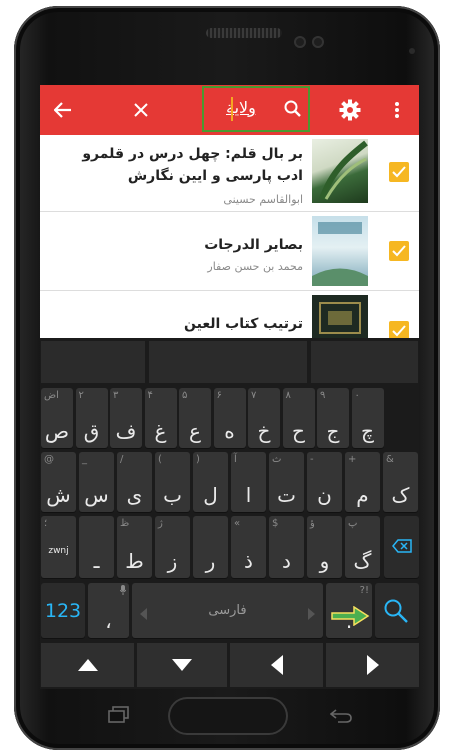  Describe the element at coordinates (264, 418) in the screenshot. I see `keyboard-key: خ۷` at that location.